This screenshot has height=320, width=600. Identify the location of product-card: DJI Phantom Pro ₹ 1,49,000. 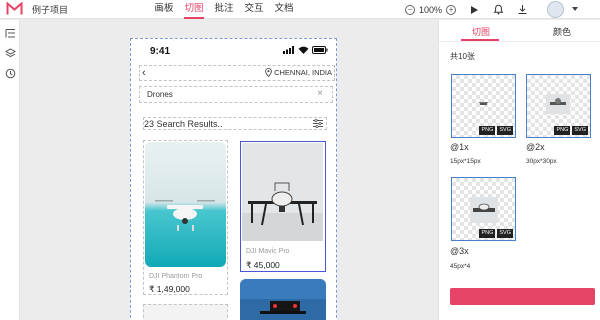
(185, 217).